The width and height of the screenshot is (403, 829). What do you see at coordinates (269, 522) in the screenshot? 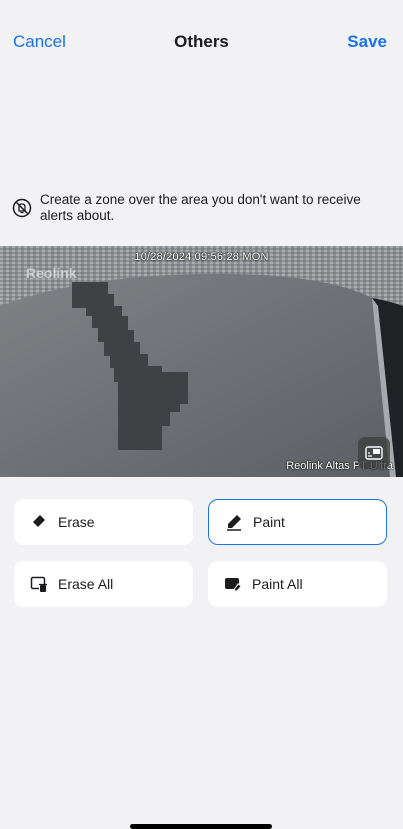
I see `paint-label: Paint` at bounding box center [269, 522].